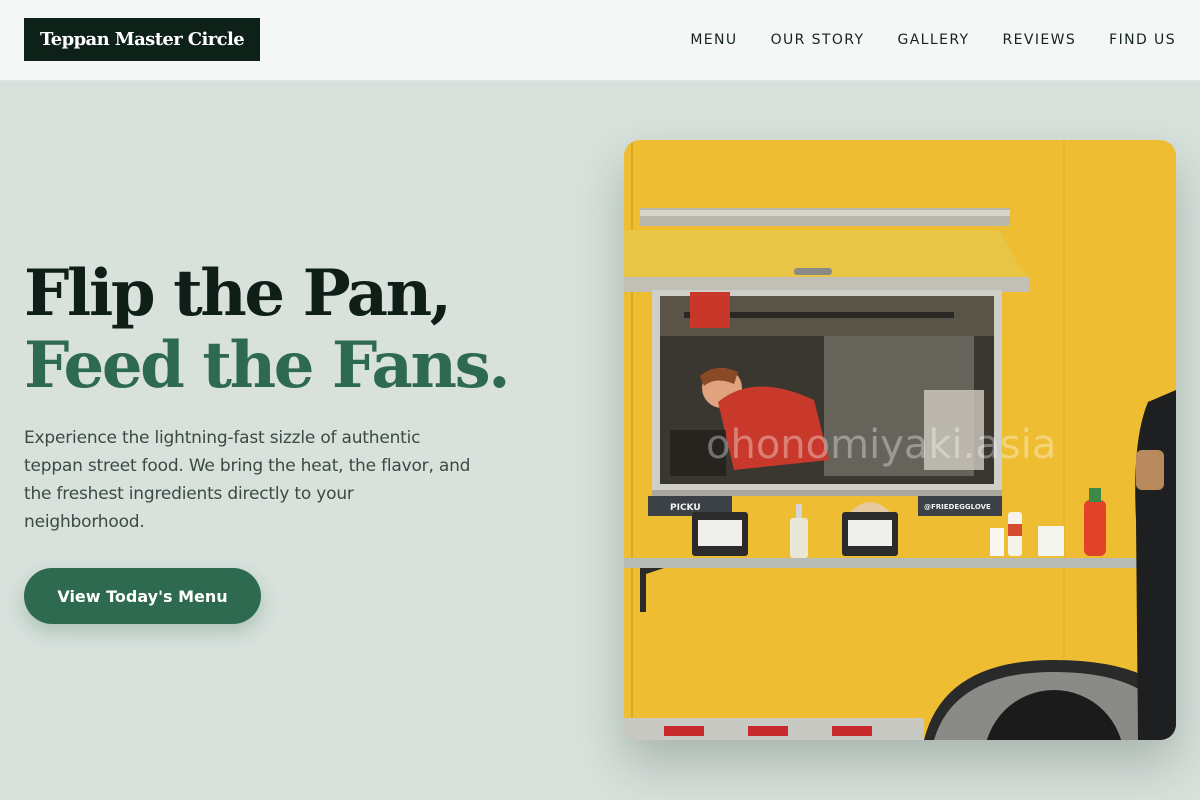 This screenshot has height=800, width=1200. What do you see at coordinates (818, 40) in the screenshot?
I see `nav-item-our-story: OUR STORY` at bounding box center [818, 40].